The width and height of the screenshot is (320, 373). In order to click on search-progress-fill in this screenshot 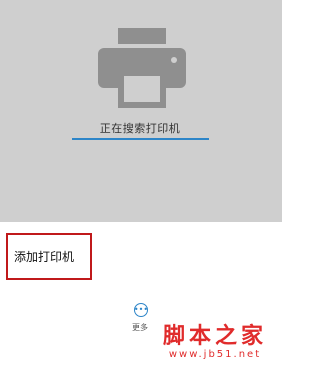, I will do `click(140, 139)`.